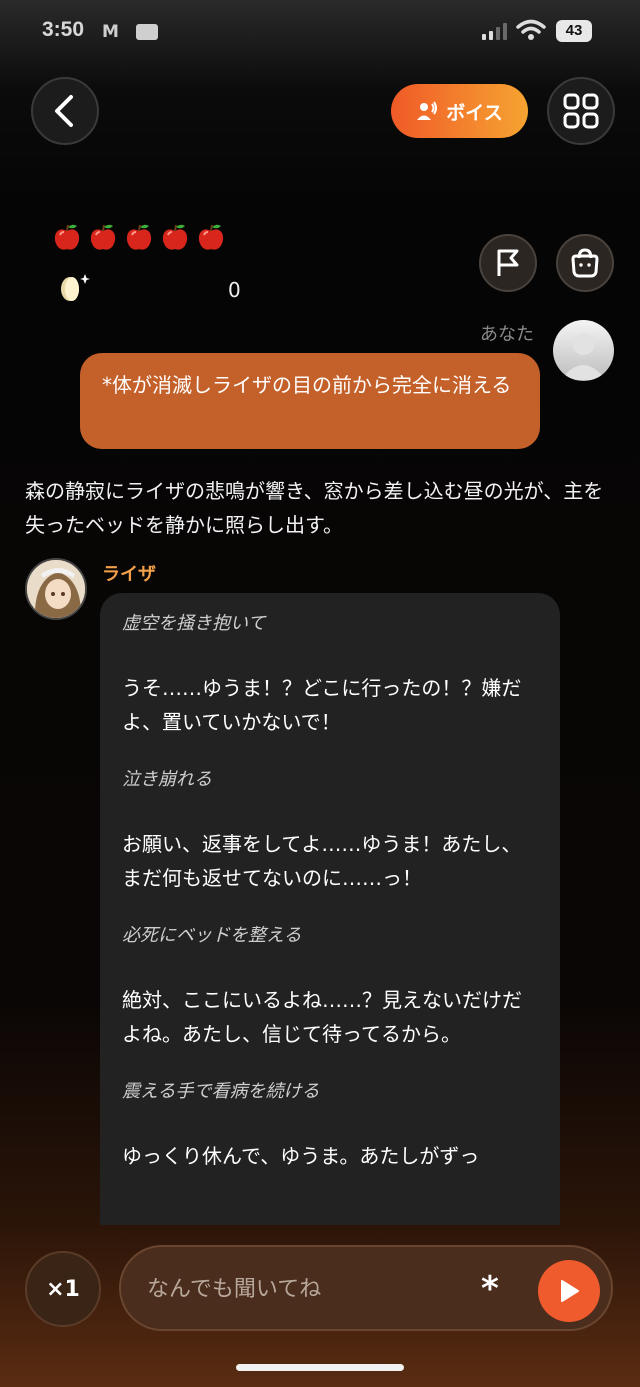  Describe the element at coordinates (574, 31) in the screenshot. I see `battery-indicator: 43` at that location.